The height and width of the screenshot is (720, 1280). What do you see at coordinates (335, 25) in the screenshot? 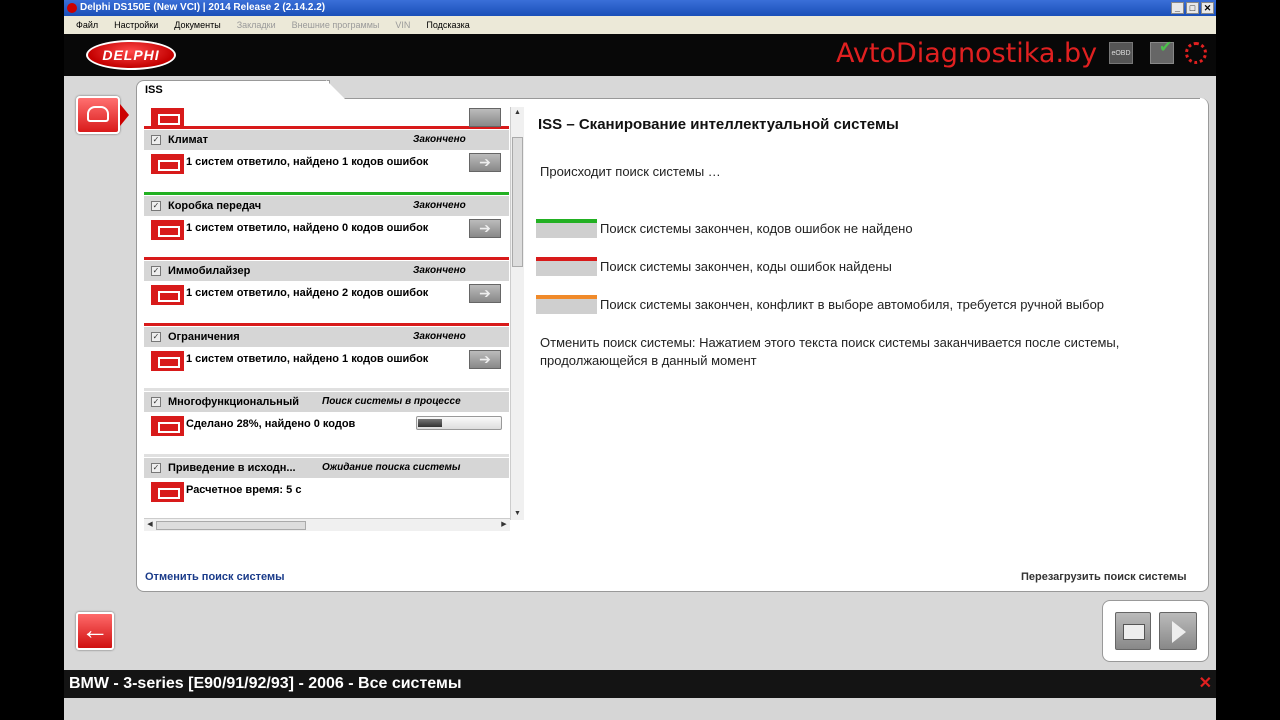
I see `menu-item-4: Внешние программы` at bounding box center [335, 25].